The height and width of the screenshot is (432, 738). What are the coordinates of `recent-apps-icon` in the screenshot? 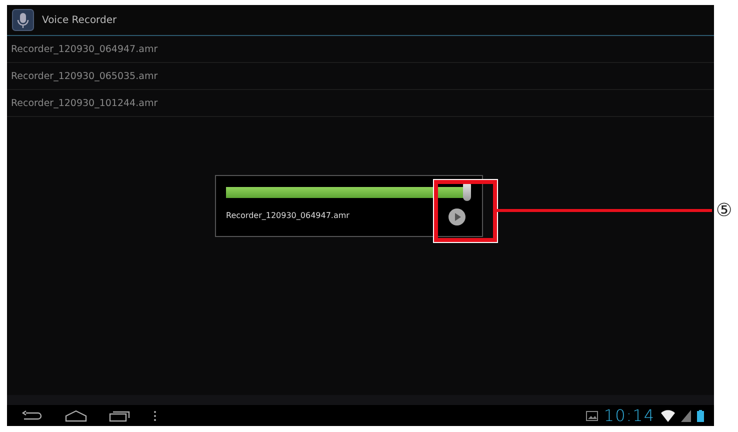 It's located at (120, 416).